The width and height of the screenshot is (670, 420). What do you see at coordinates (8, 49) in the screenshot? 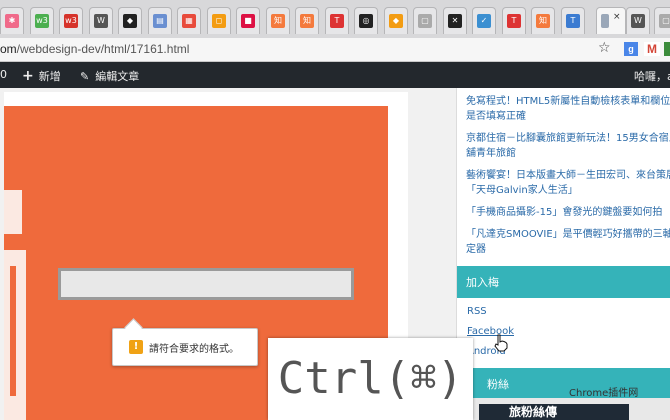
I see `url-host: om` at bounding box center [8, 49].